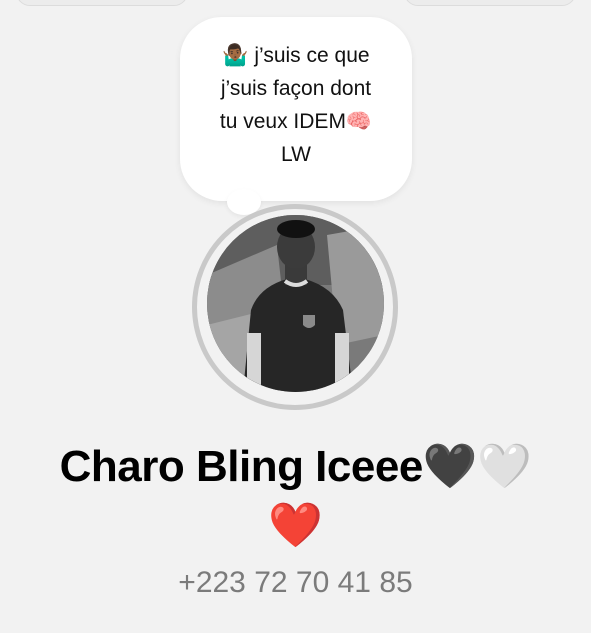  What do you see at coordinates (490, 3) in the screenshot?
I see `top-pill-right` at bounding box center [490, 3].